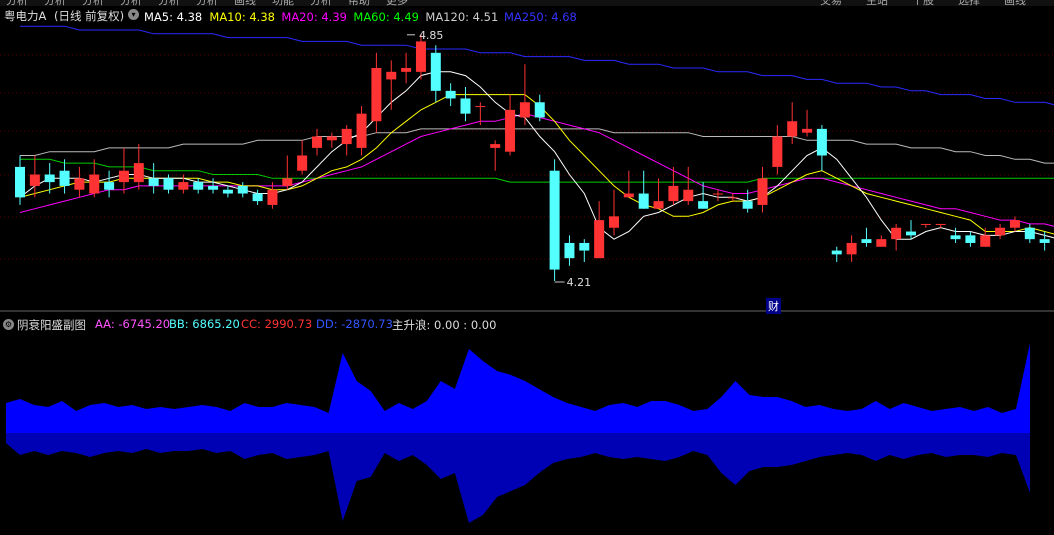 This screenshot has width=1054, height=535. I want to click on aa-value: AA: -6745.20, so click(133, 324).